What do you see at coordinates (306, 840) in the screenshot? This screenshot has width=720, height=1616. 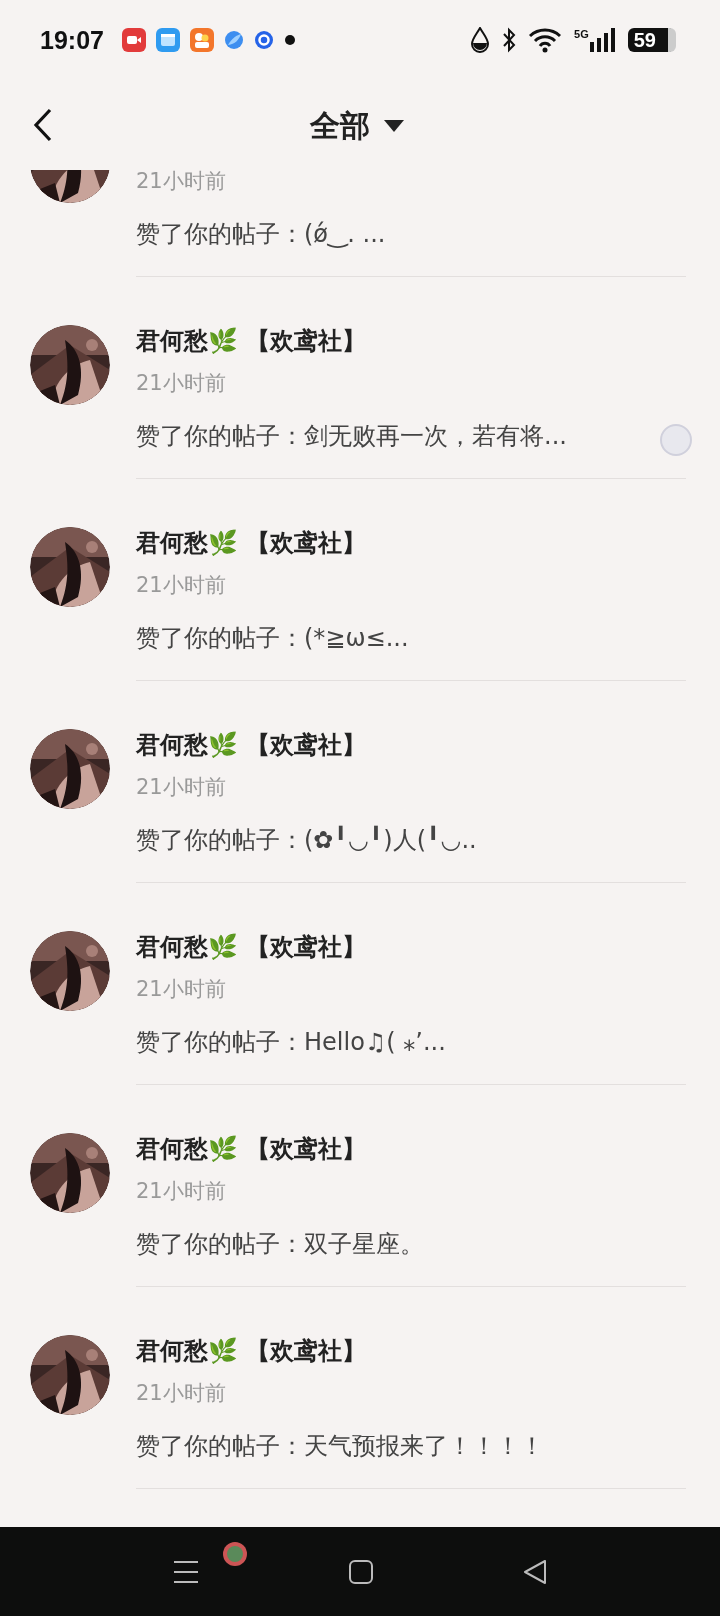 I see `notification-text: 赞了你的帖子：(✿╹◡╹)人(╹◡..` at bounding box center [306, 840].